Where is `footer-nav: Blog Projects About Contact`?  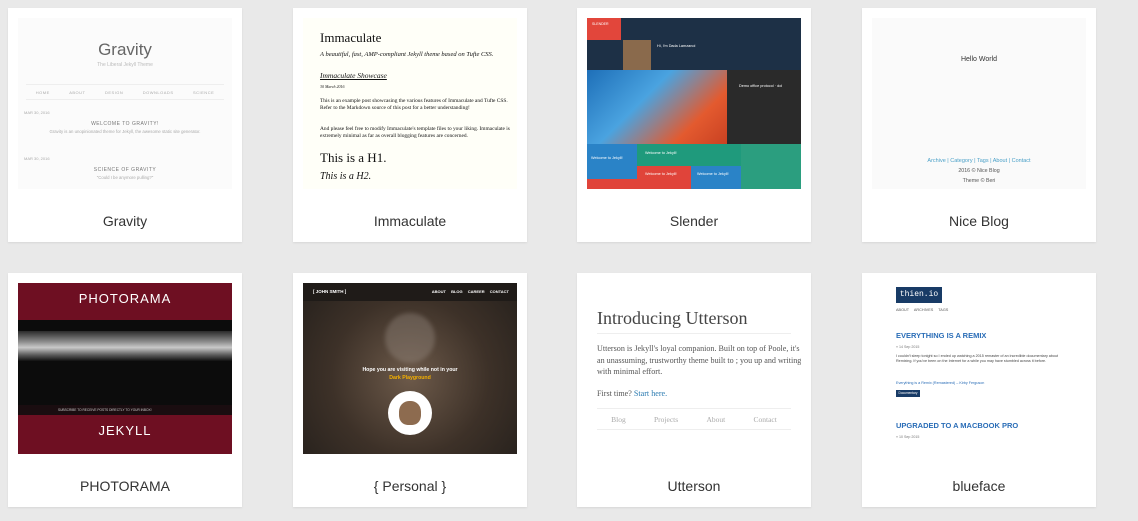 footer-nav: Blog Projects About Contact is located at coordinates (694, 419).